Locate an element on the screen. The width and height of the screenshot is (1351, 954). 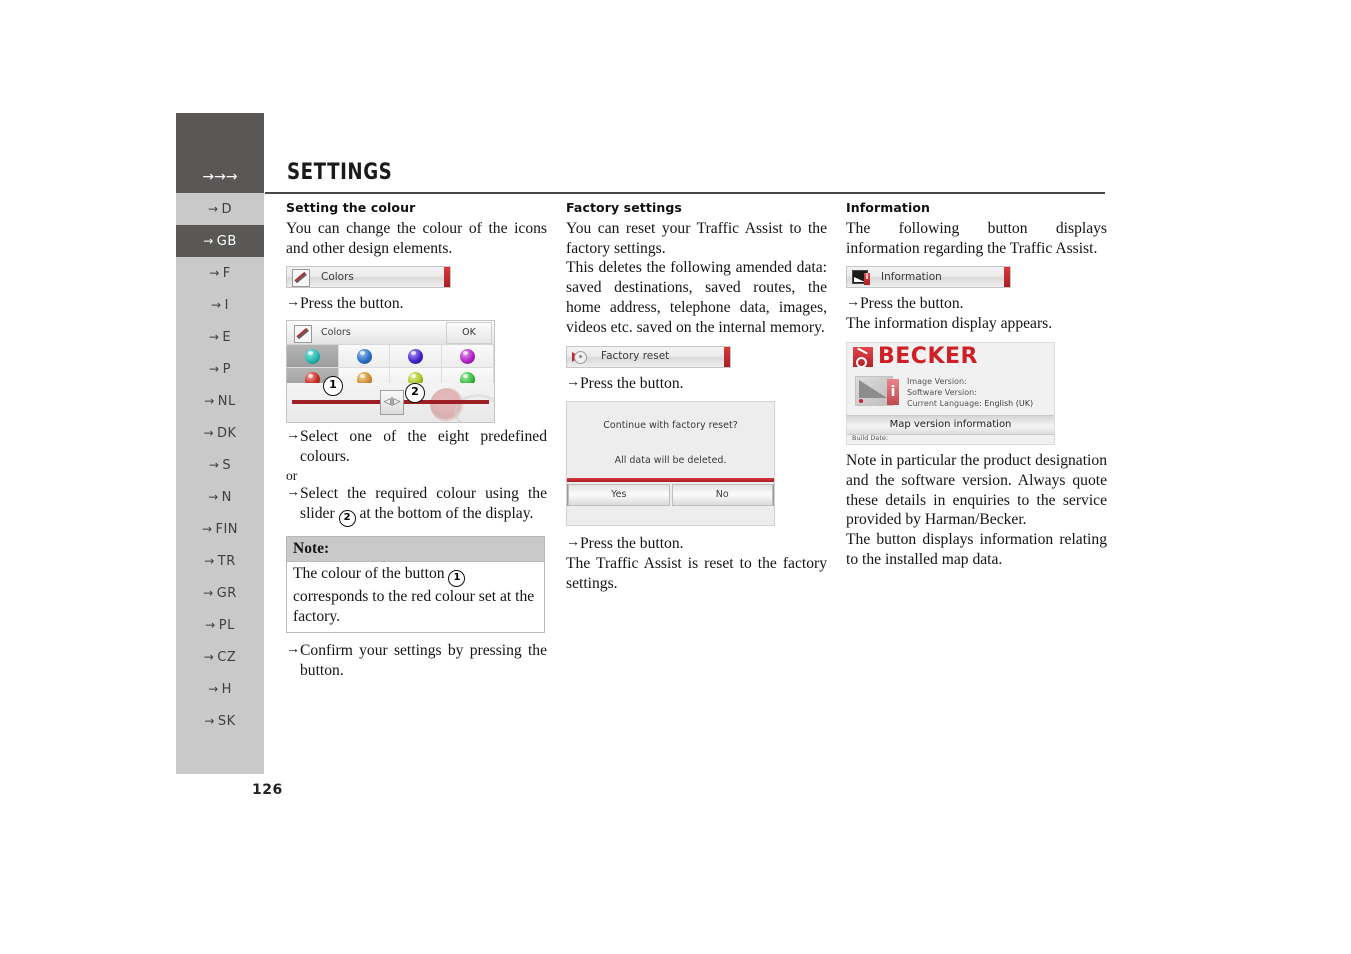
swatch-magenta is located at coordinates (468, 357).